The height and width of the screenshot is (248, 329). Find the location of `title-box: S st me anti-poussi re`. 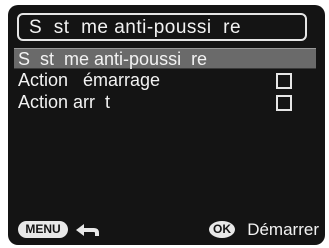

title-box: S st me anti-poussi re is located at coordinates (162, 27).